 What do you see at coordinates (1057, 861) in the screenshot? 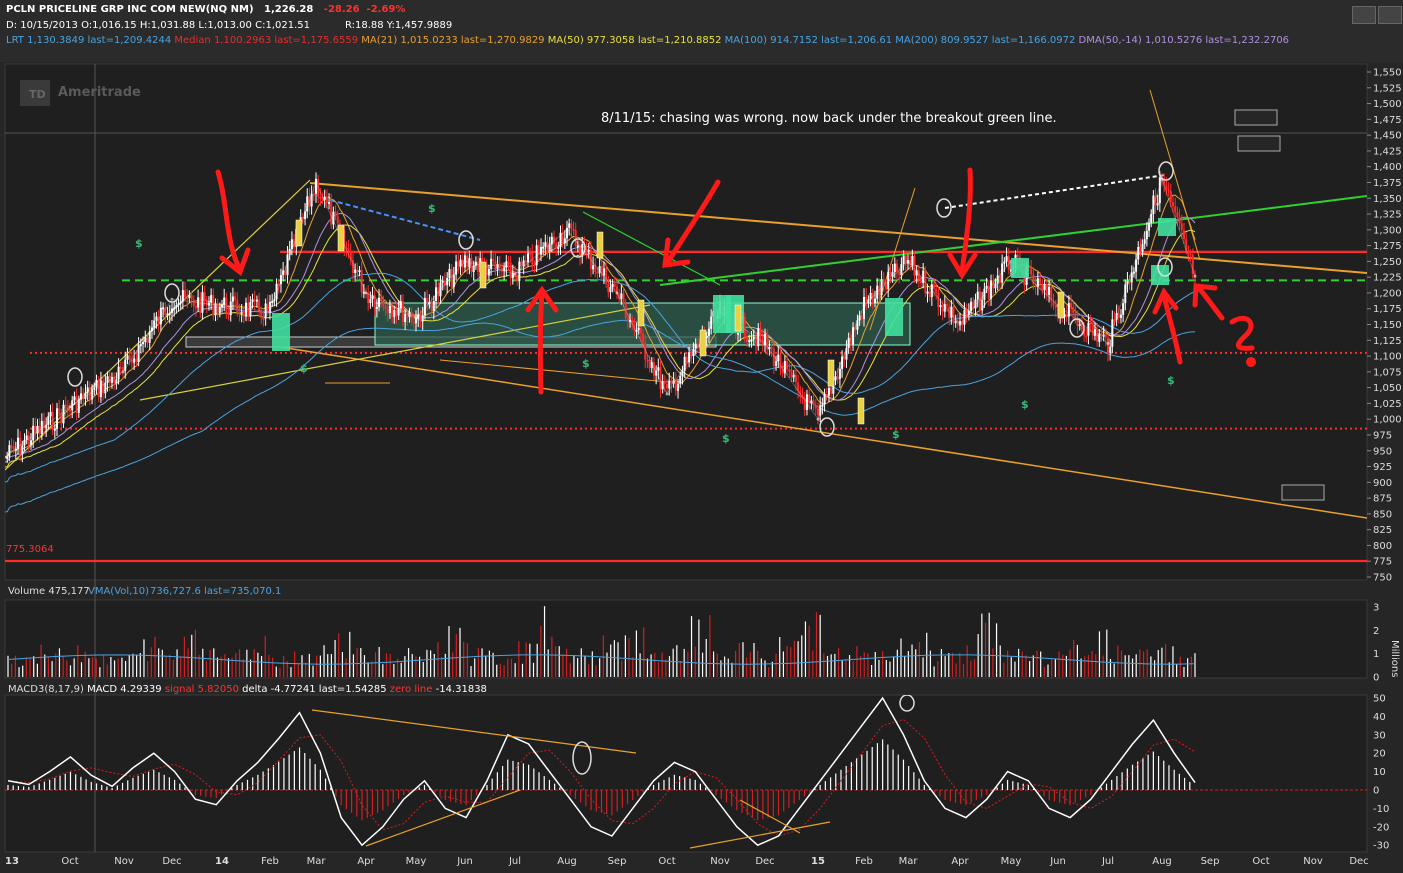
I see `x-axis-label: Jun` at bounding box center [1057, 861].